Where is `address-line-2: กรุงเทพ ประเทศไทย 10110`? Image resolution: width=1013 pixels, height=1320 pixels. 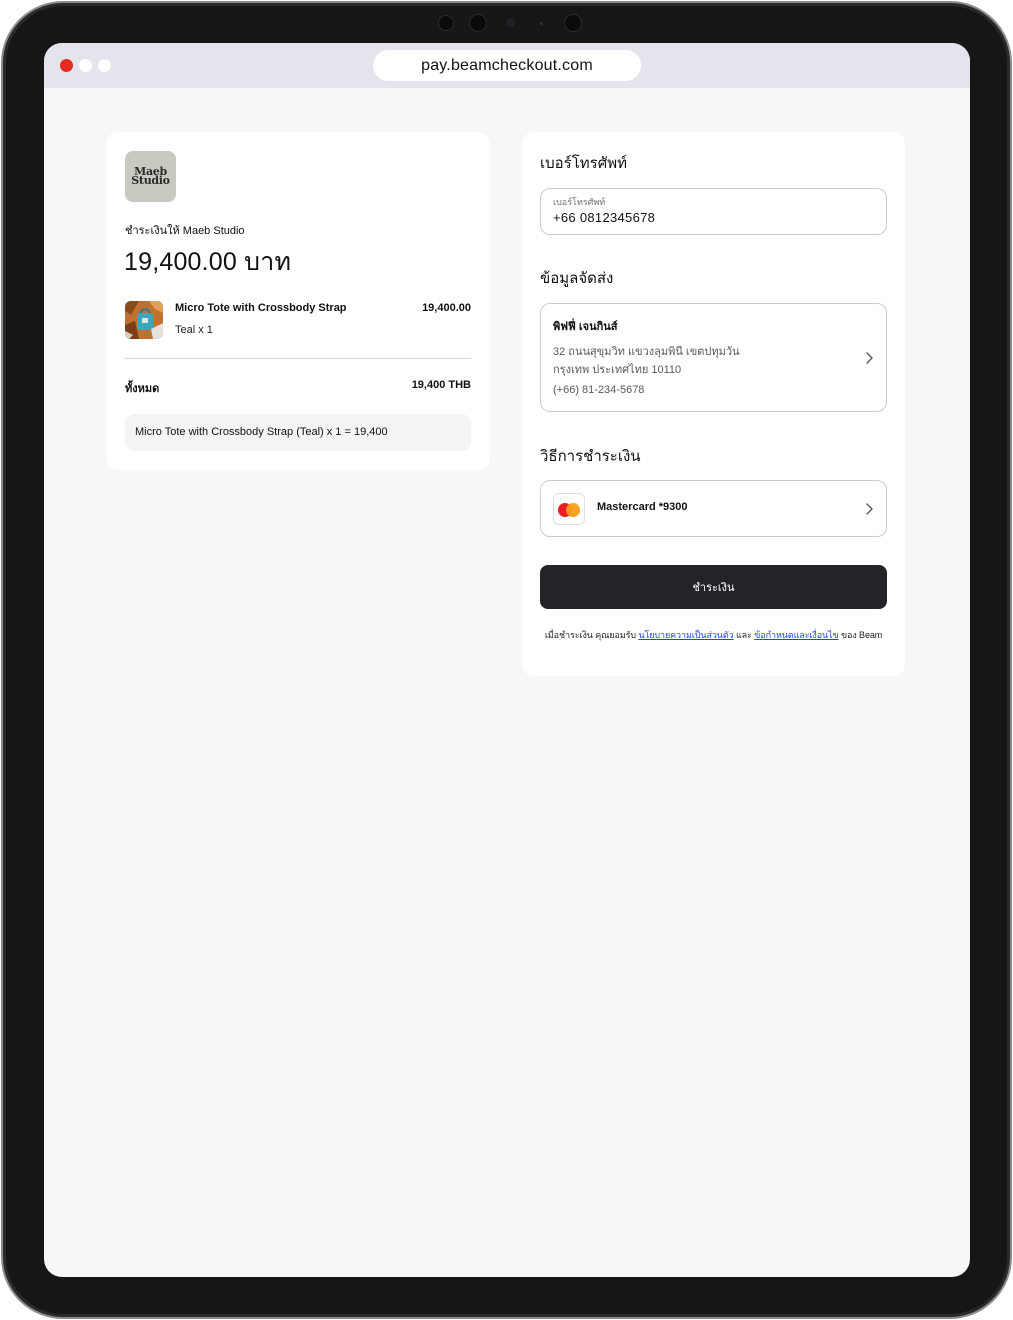
address-line-2: กรุงเทพ ประเทศไทย 10110 is located at coordinates (617, 370).